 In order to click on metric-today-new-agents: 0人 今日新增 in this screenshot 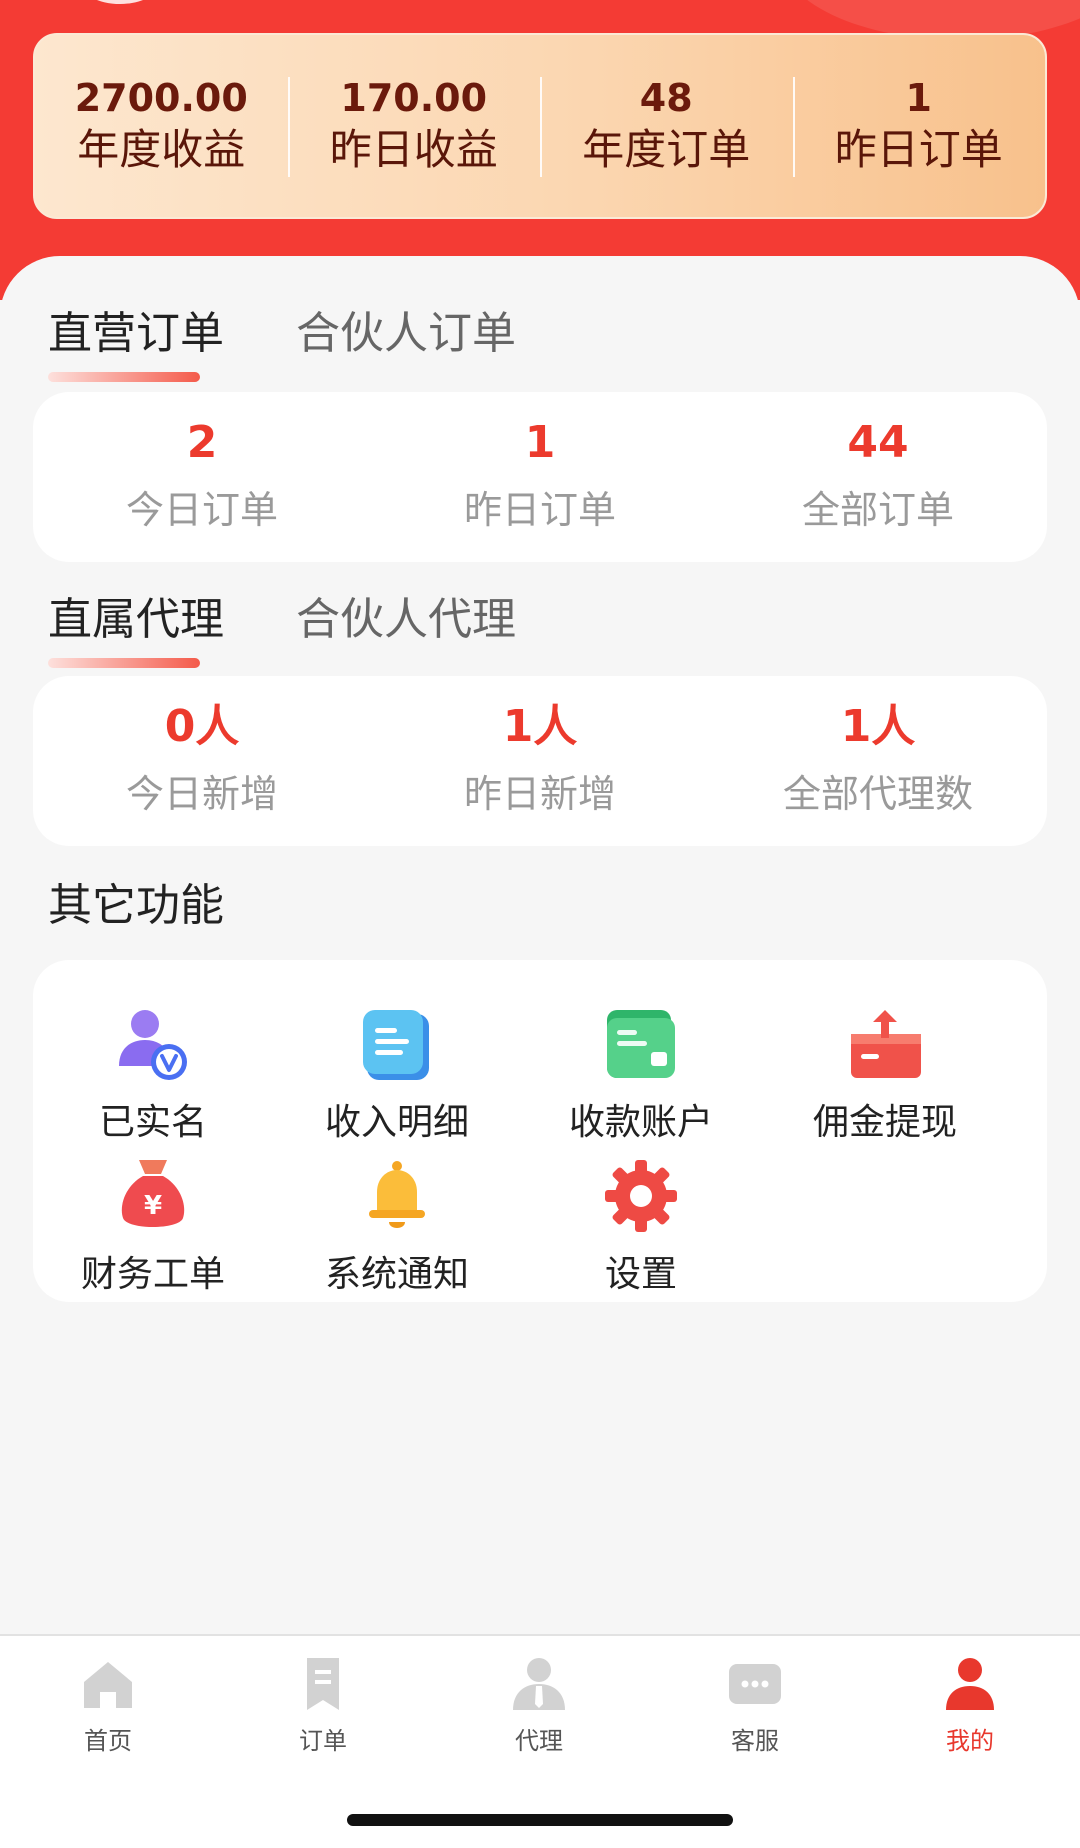, I will do `click(202, 761)`.